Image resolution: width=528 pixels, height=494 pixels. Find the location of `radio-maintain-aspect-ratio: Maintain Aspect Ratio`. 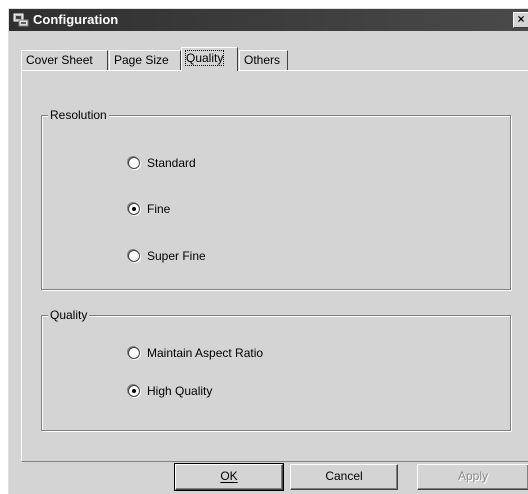

radio-maintain-aspect-ratio: Maintain Aspect Ratio is located at coordinates (195, 353).